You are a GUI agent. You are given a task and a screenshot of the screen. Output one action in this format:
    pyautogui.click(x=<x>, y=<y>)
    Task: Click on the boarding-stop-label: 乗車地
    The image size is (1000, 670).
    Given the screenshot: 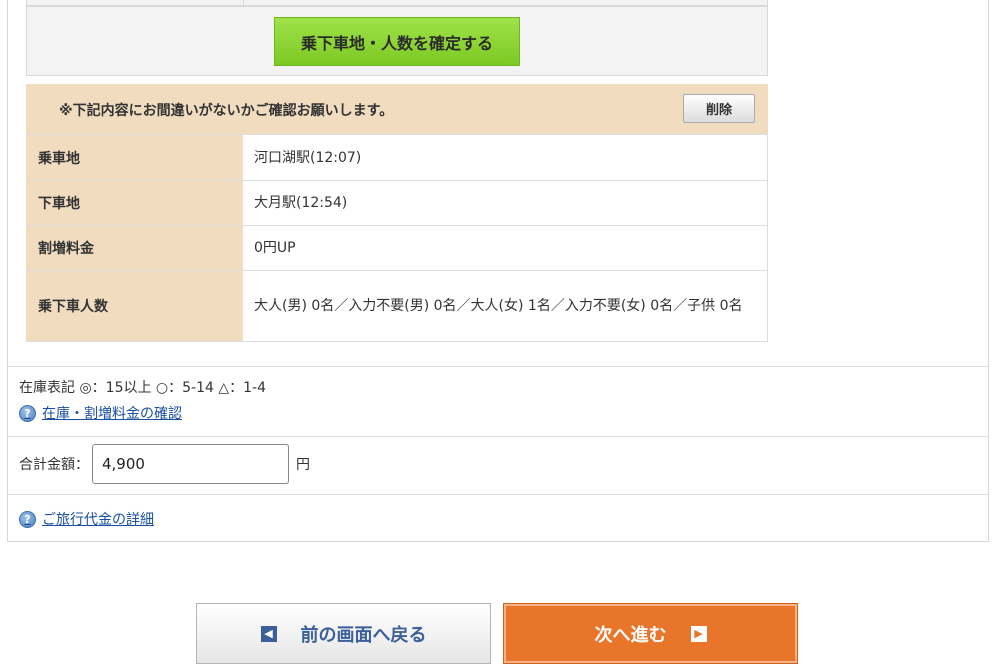 What is the action you would take?
    pyautogui.click(x=134, y=157)
    